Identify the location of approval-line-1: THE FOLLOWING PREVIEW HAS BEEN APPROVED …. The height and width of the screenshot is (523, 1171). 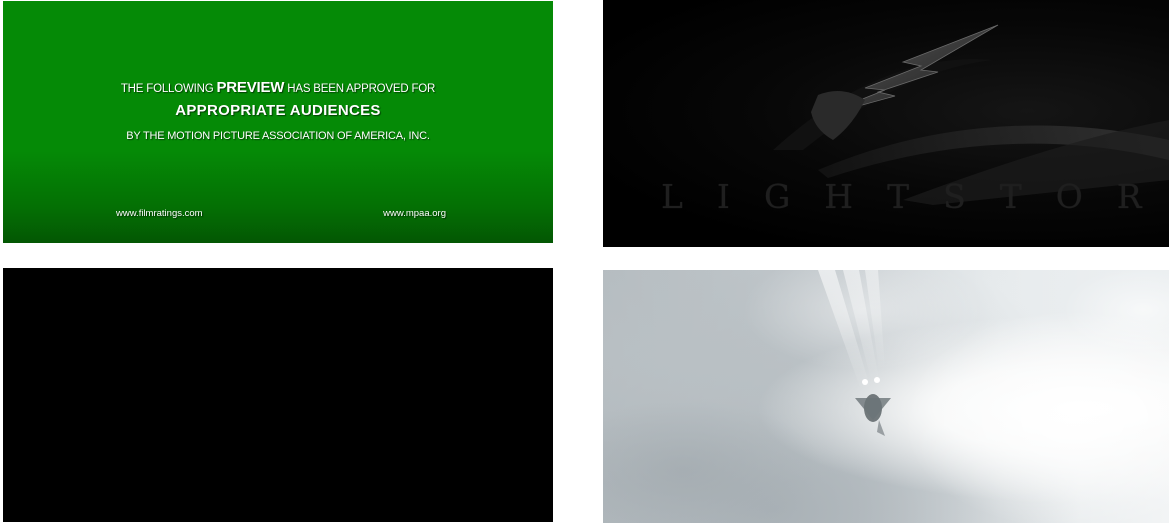
(278, 87).